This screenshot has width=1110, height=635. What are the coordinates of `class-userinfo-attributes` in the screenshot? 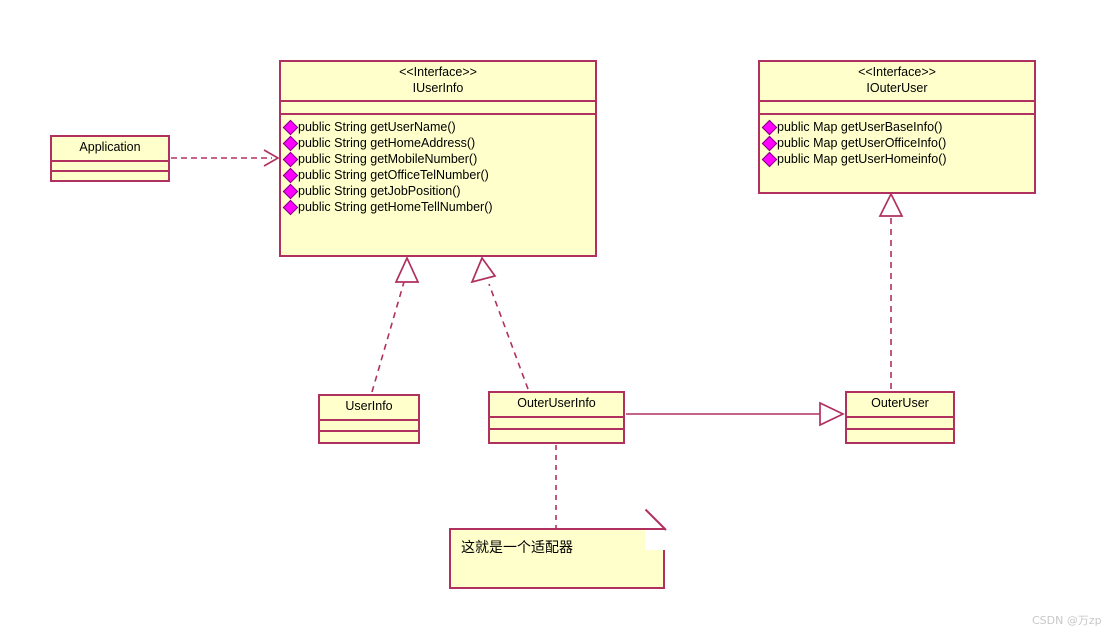 It's located at (369, 424).